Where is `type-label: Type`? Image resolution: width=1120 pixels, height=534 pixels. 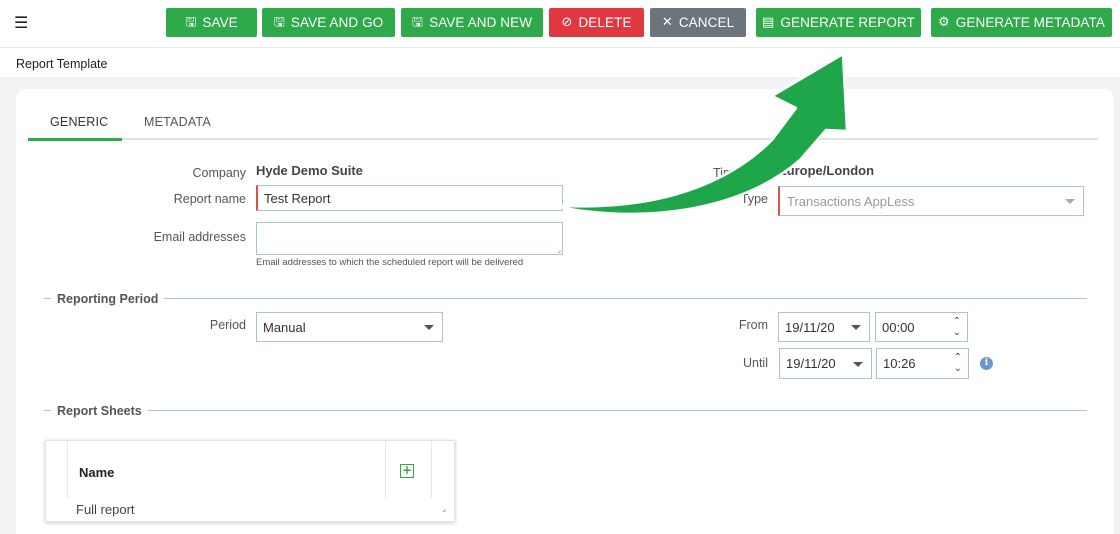 type-label: Type is located at coordinates (754, 199).